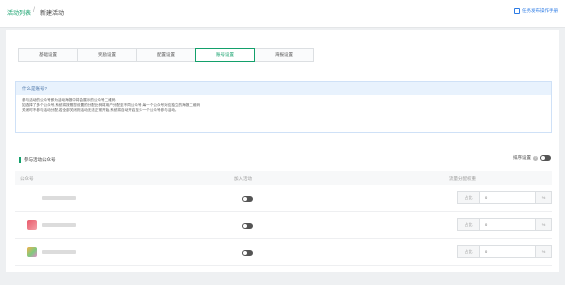 The image size is (565, 285). Describe the element at coordinates (19, 12) in the screenshot. I see `breadcrumb-activity-list: 活动列表` at that location.